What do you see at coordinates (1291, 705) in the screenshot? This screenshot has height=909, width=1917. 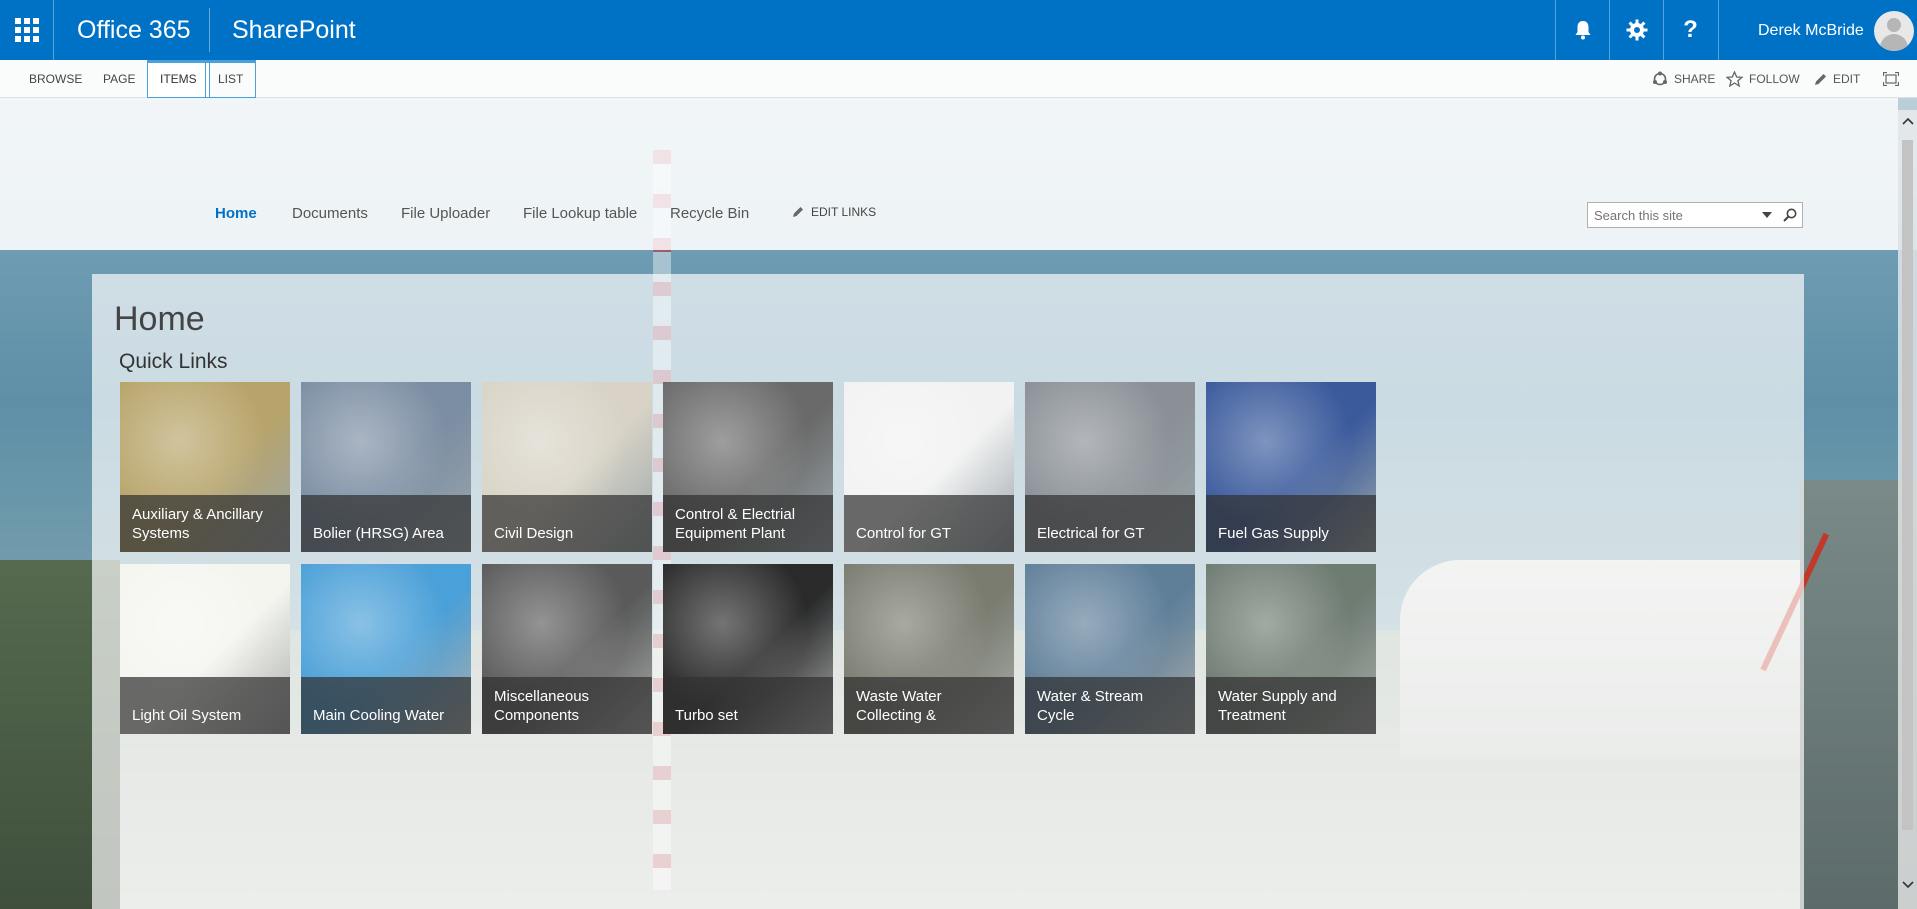 I see `tile-label: Water Supply and Treatment` at bounding box center [1291, 705].